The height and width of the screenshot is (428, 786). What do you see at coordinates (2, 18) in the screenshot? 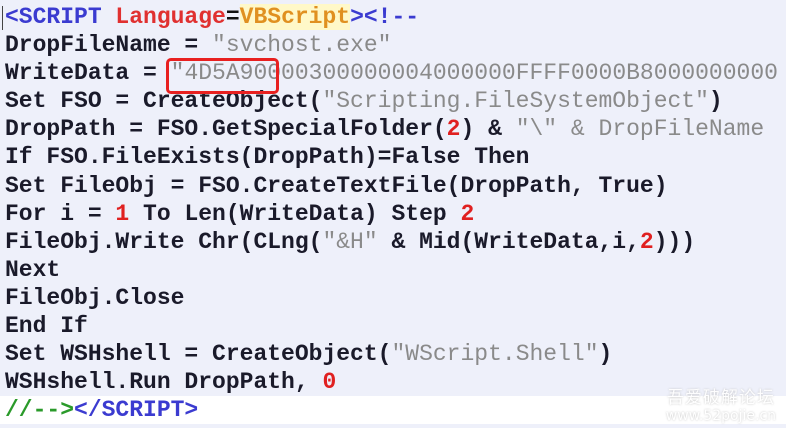
I see `text-cursor` at bounding box center [2, 18].